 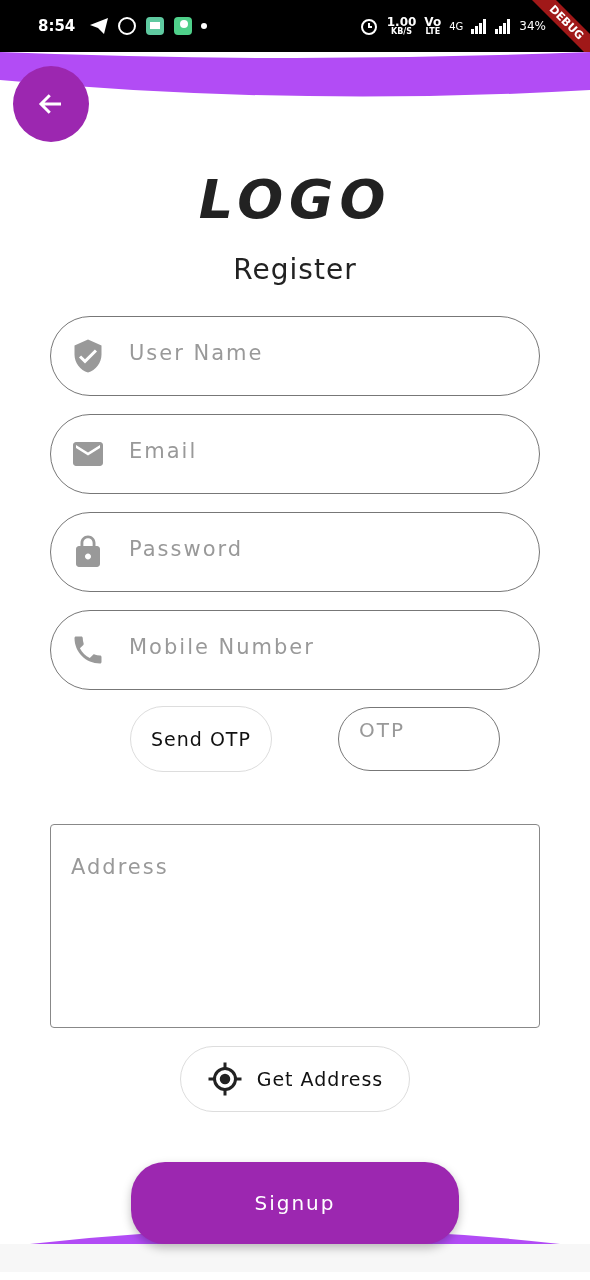 What do you see at coordinates (418, 739) in the screenshot?
I see `otp-field: OTP` at bounding box center [418, 739].